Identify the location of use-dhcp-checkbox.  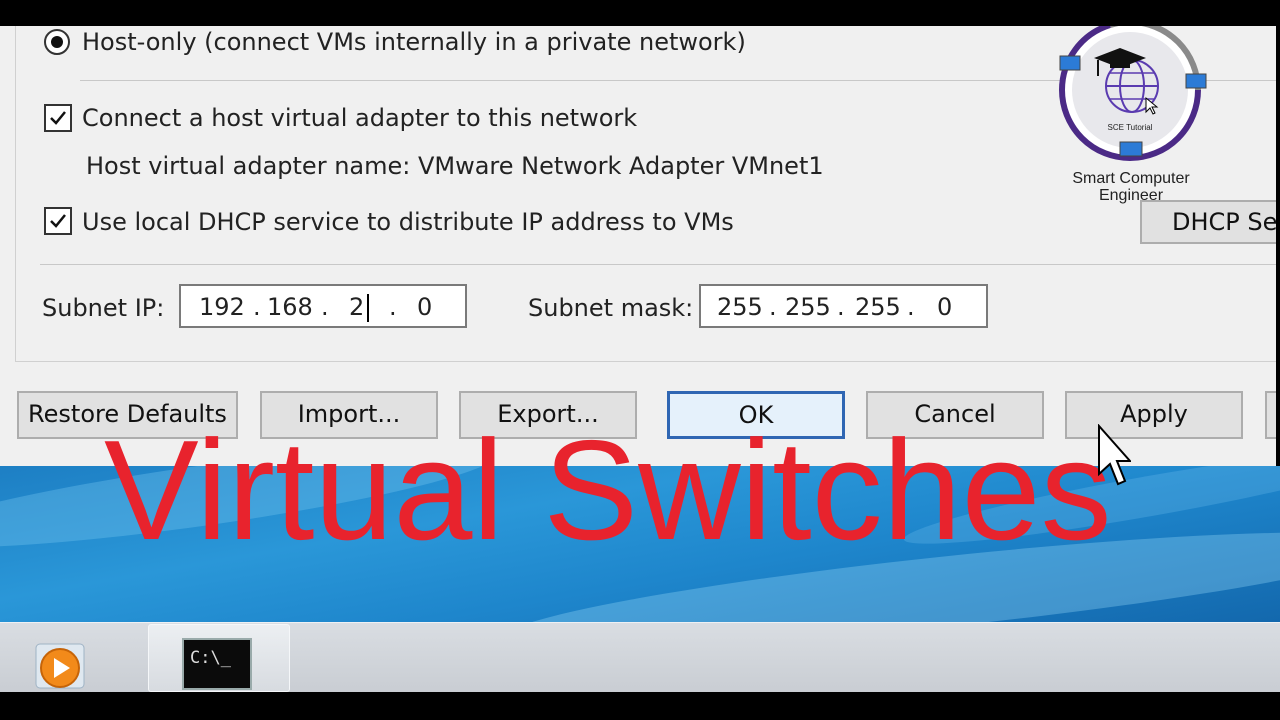
(58, 221).